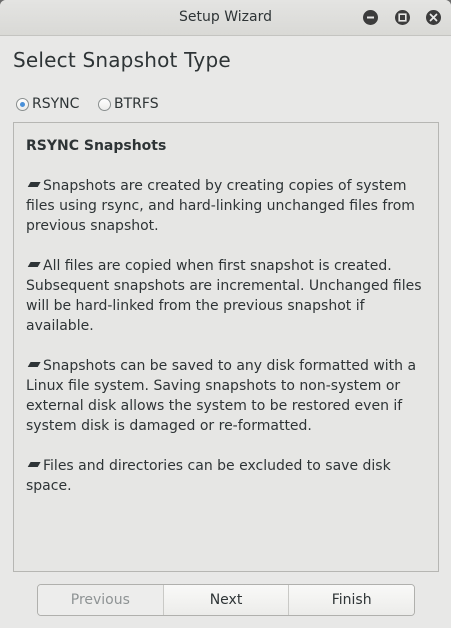  I want to click on radio-btrfs: BTRFS, so click(128, 104).